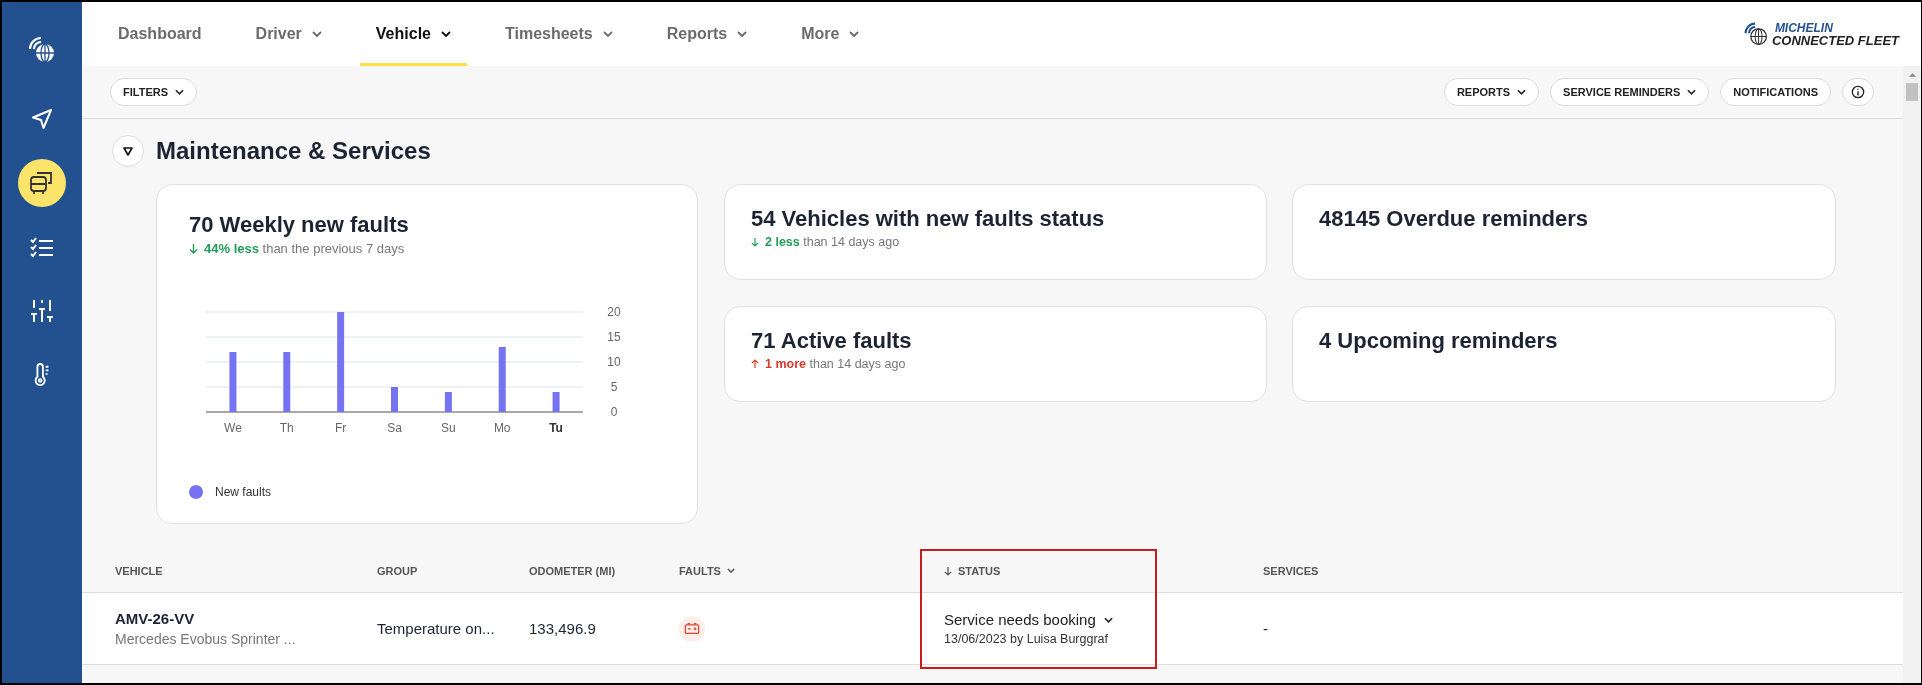 The image size is (1922, 685). Describe the element at coordinates (394, 428) in the screenshot. I see `axis-label: Sa` at that location.